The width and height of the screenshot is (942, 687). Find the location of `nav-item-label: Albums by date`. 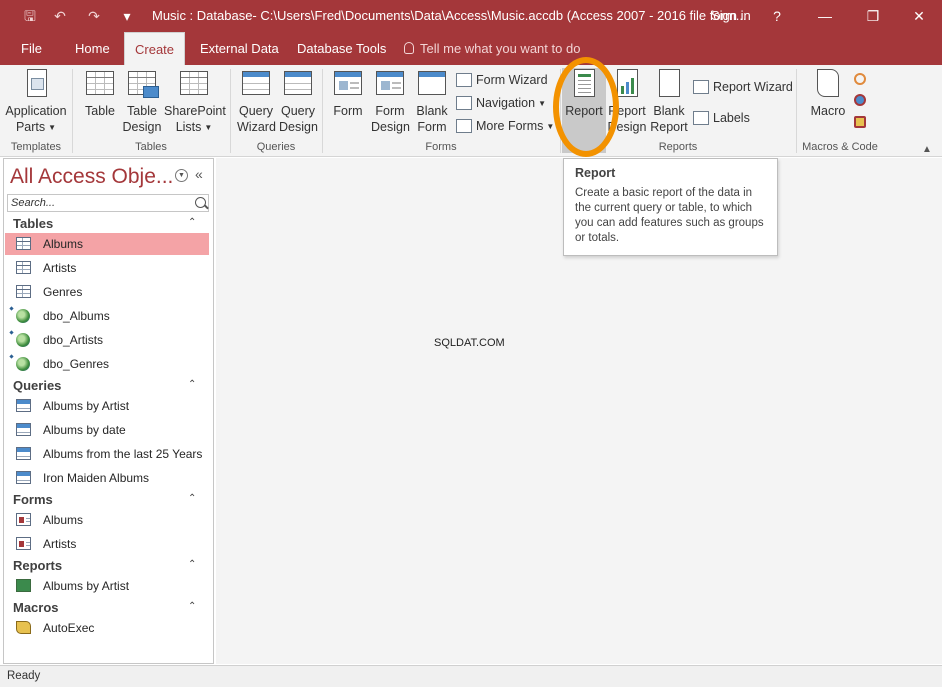

nav-item-label: Albums by date is located at coordinates (84, 430).